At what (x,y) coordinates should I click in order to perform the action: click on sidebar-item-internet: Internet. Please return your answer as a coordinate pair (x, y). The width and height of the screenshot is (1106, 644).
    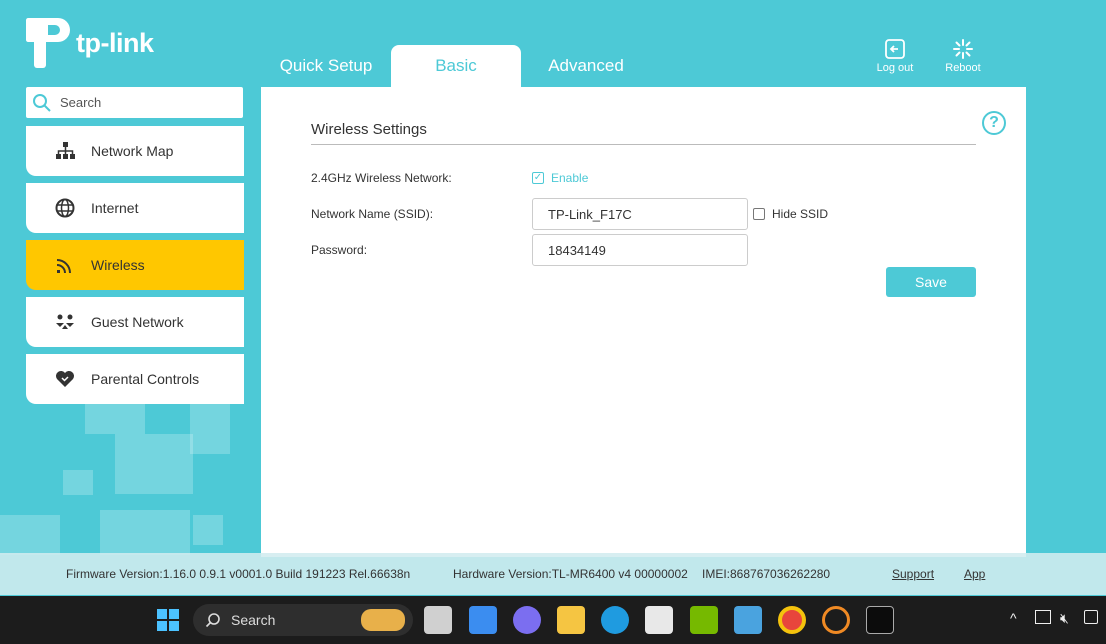
    Looking at the image, I should click on (135, 208).